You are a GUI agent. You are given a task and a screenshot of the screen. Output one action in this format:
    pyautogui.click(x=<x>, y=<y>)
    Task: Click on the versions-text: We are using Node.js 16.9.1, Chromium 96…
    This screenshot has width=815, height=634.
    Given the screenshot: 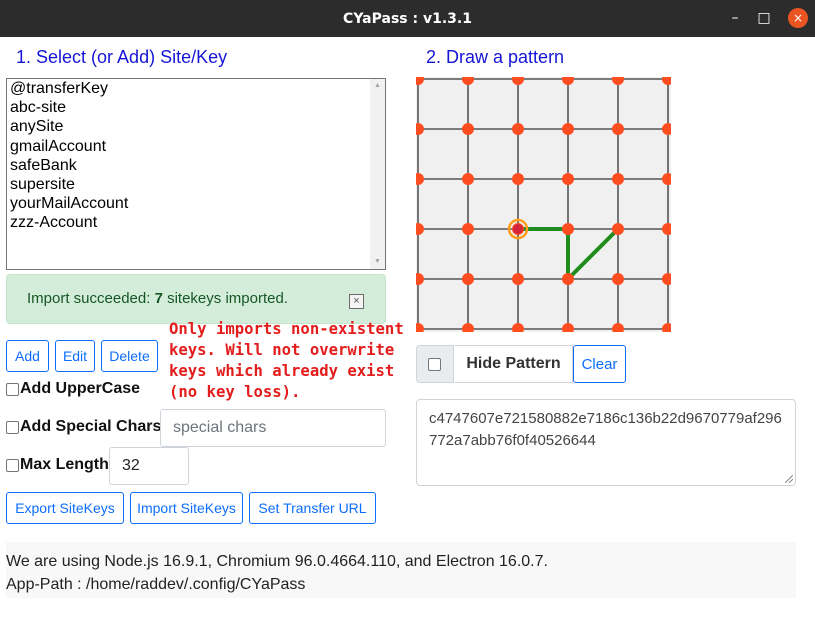 What is the action you would take?
    pyautogui.click(x=277, y=561)
    